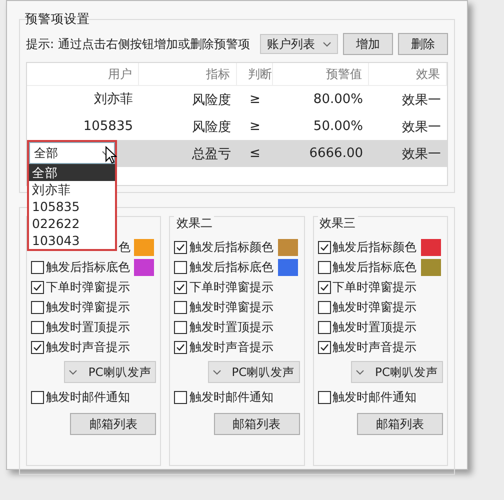 This screenshot has height=500, width=504. Describe the element at coordinates (368, 44) in the screenshot. I see `add-button: 增加` at that location.